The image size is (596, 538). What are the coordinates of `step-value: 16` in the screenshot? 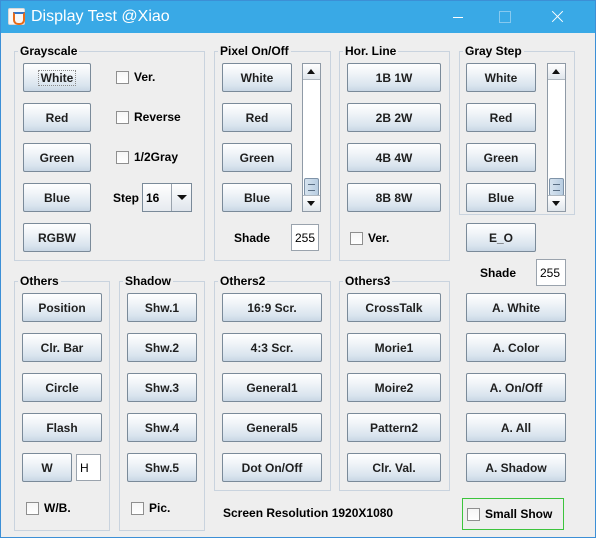 It's located at (153, 197).